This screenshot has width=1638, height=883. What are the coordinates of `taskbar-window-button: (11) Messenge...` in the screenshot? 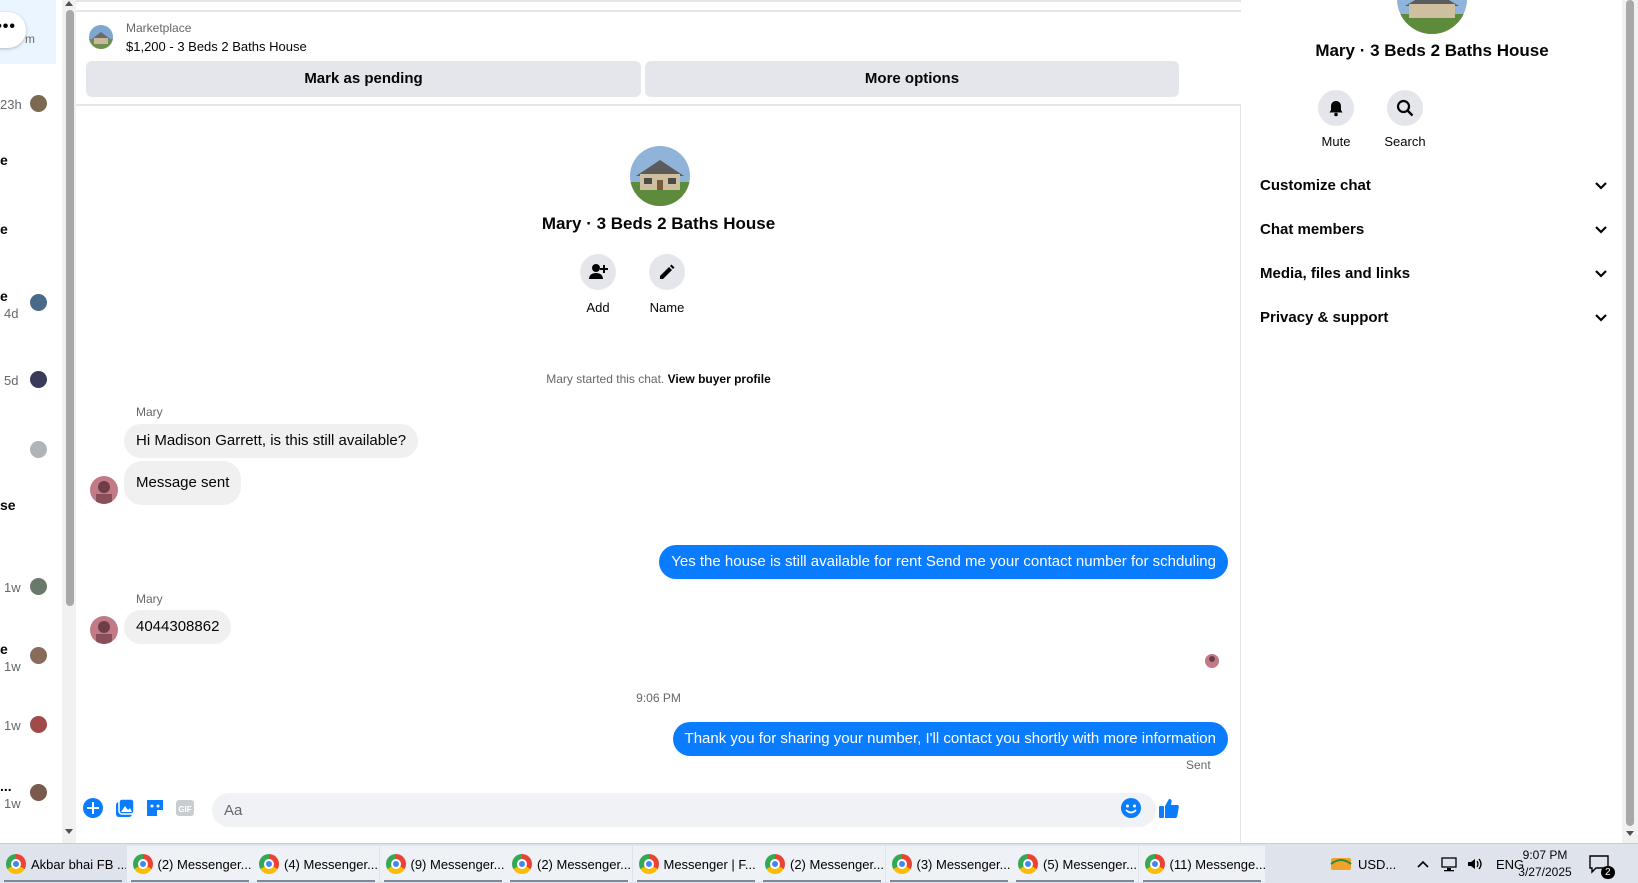 It's located at (1201, 864).